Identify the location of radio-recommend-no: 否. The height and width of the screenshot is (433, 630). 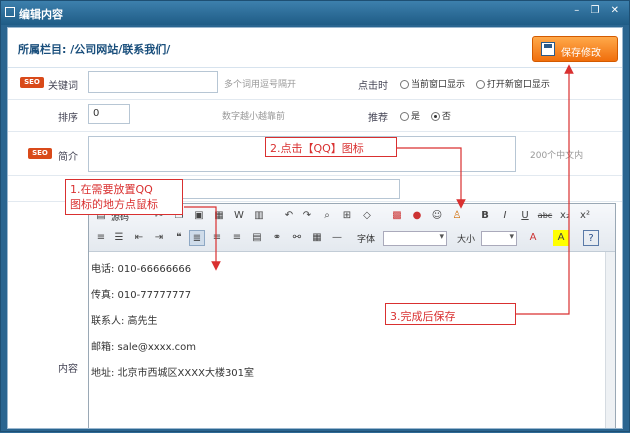
(440, 117).